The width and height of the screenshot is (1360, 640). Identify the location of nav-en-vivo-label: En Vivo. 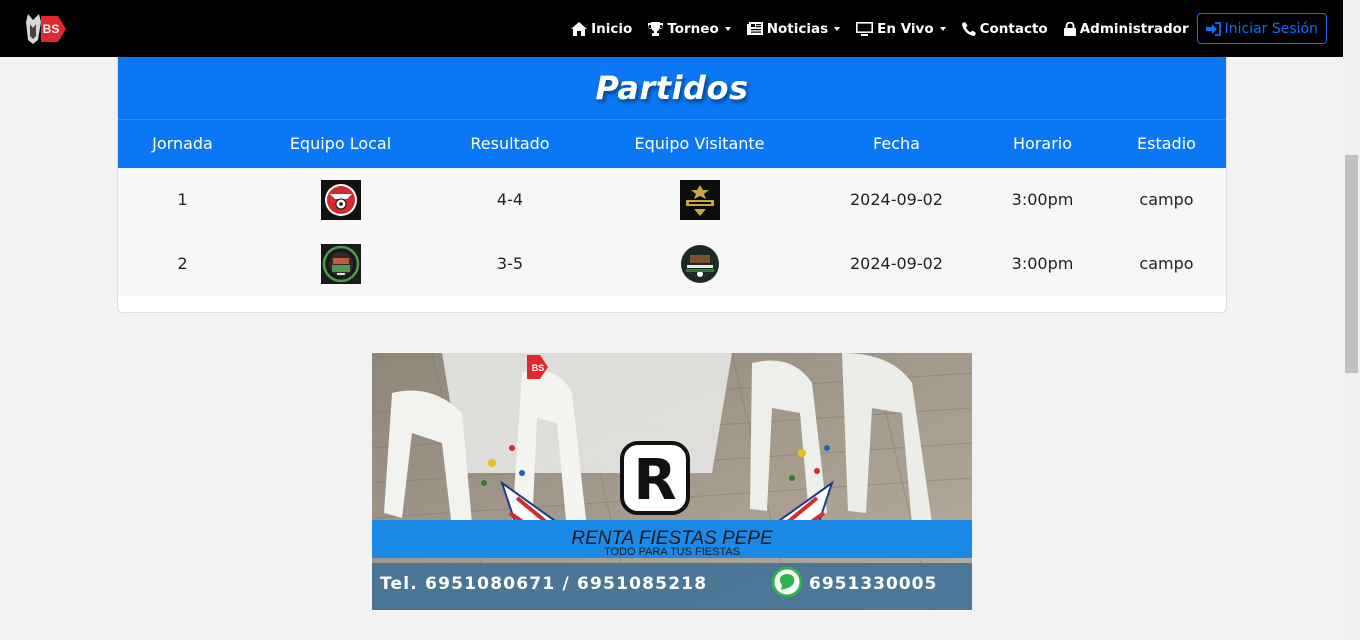
(905, 28).